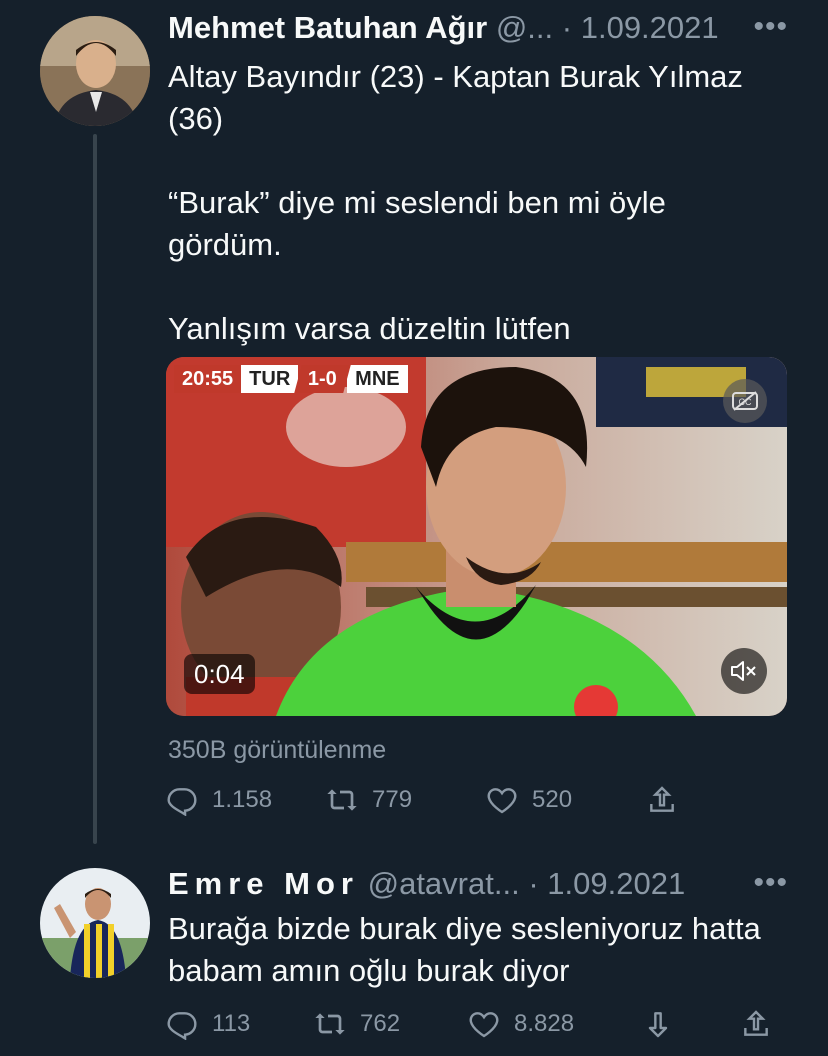  I want to click on cc-button: CC, so click(745, 401).